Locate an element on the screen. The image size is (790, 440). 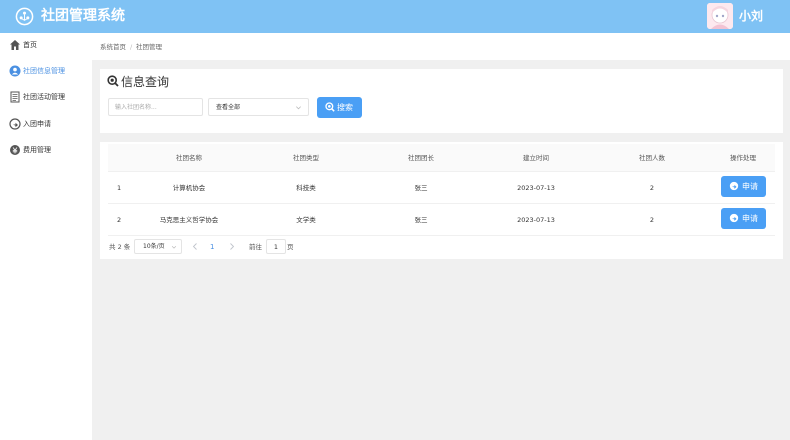
club-type-select-value: 查看全部 is located at coordinates (228, 107).